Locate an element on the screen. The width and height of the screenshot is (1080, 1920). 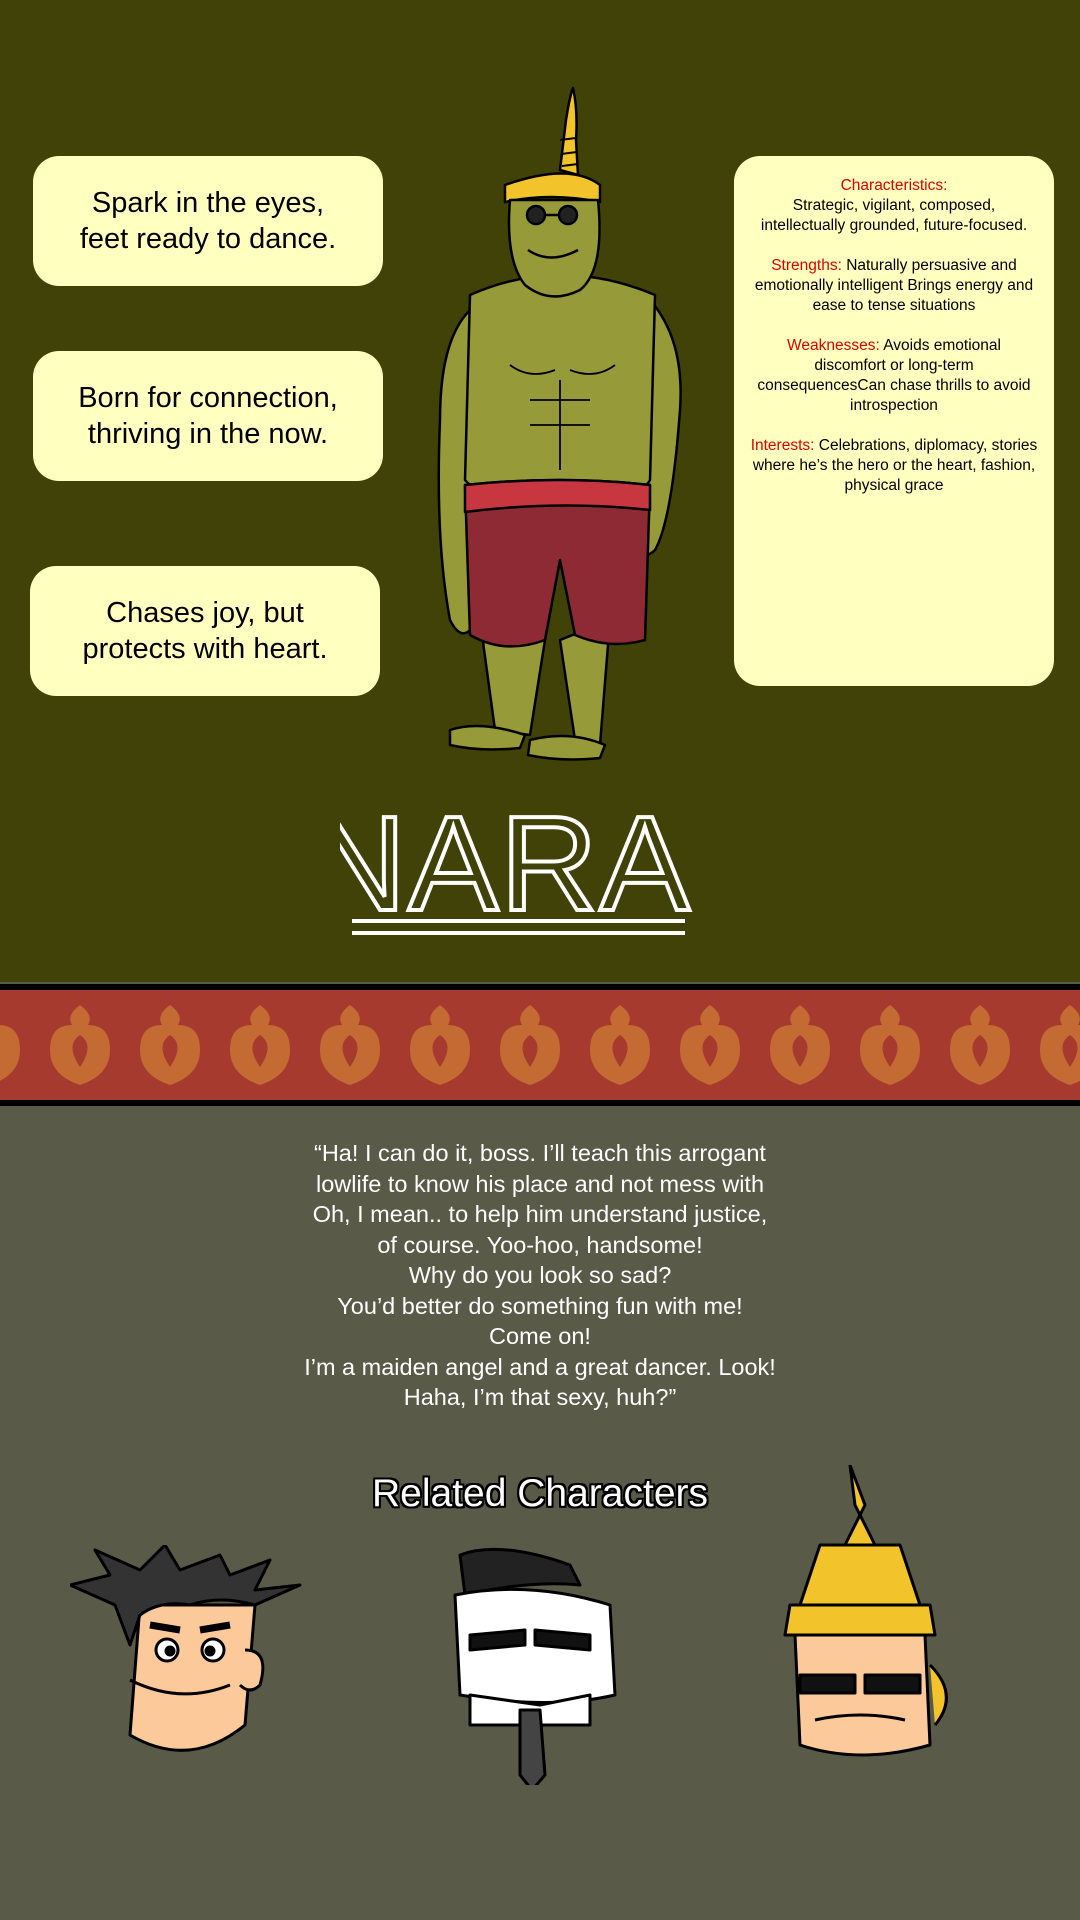
portrait-sunglasses-pompadour is located at coordinates (535, 1666).